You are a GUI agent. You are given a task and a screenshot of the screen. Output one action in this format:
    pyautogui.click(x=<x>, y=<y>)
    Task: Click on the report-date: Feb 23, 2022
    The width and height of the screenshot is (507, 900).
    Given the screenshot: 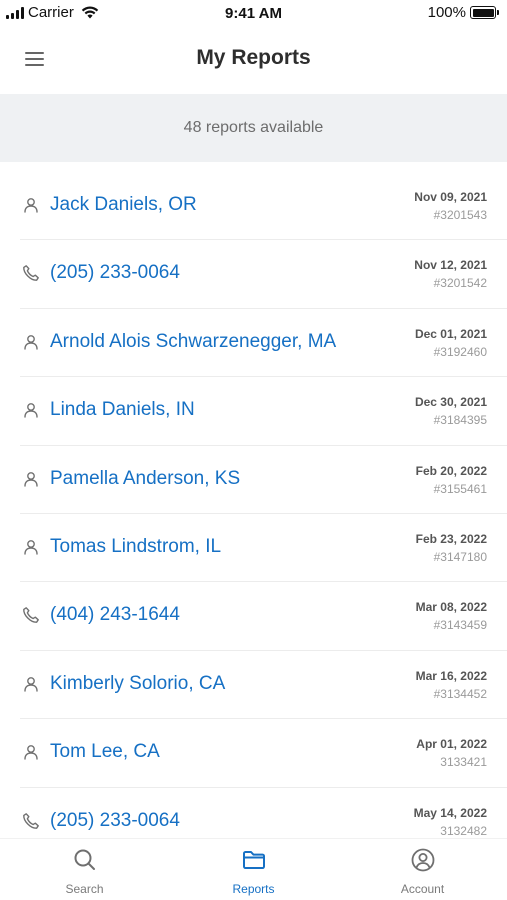 What is the action you would take?
    pyautogui.click(x=451, y=538)
    